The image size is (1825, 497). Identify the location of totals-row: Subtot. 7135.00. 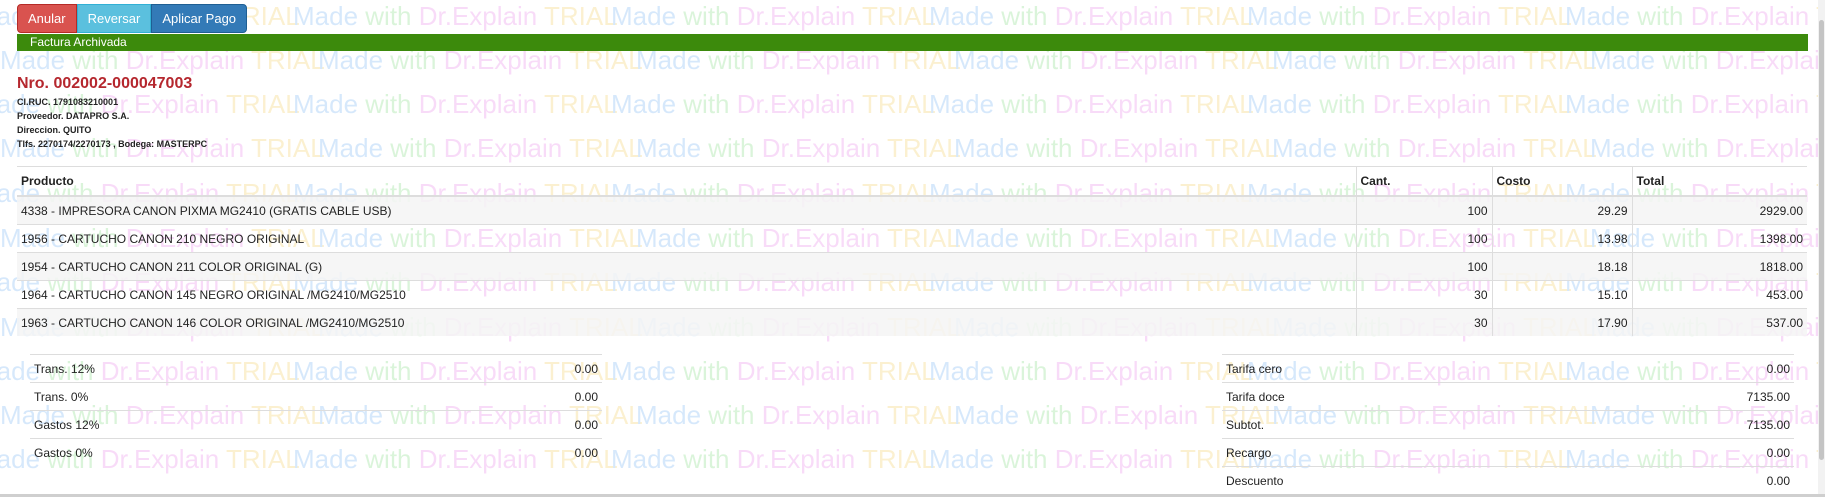
(1508, 424).